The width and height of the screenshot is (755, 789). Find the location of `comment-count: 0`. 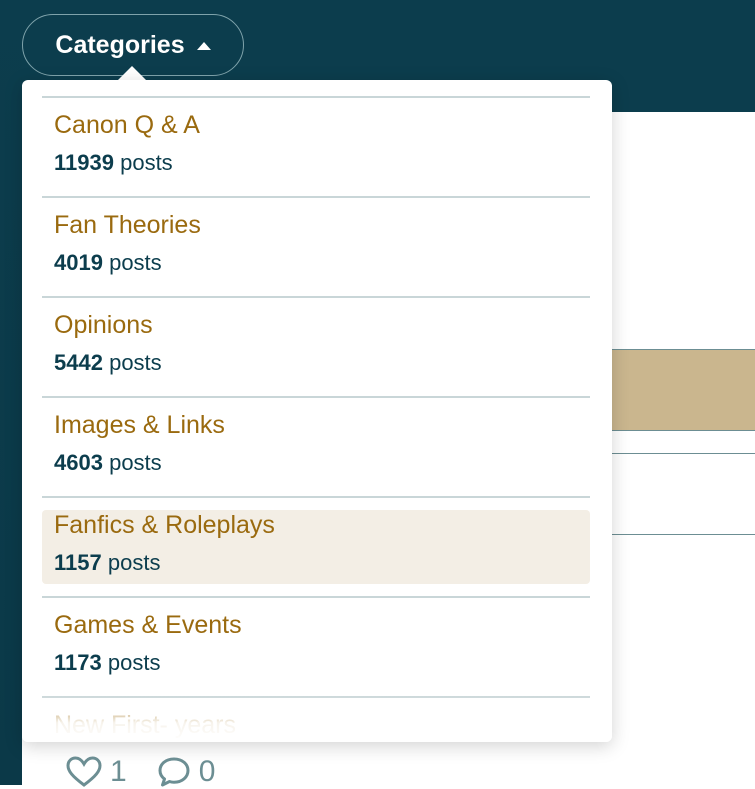

comment-count: 0 is located at coordinates (207, 771).